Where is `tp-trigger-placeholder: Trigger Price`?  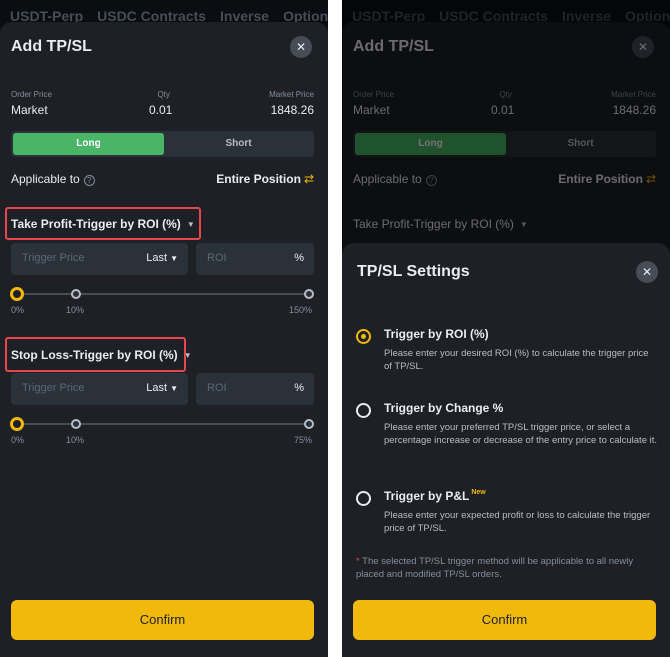
tp-trigger-placeholder: Trigger Price is located at coordinates (53, 258).